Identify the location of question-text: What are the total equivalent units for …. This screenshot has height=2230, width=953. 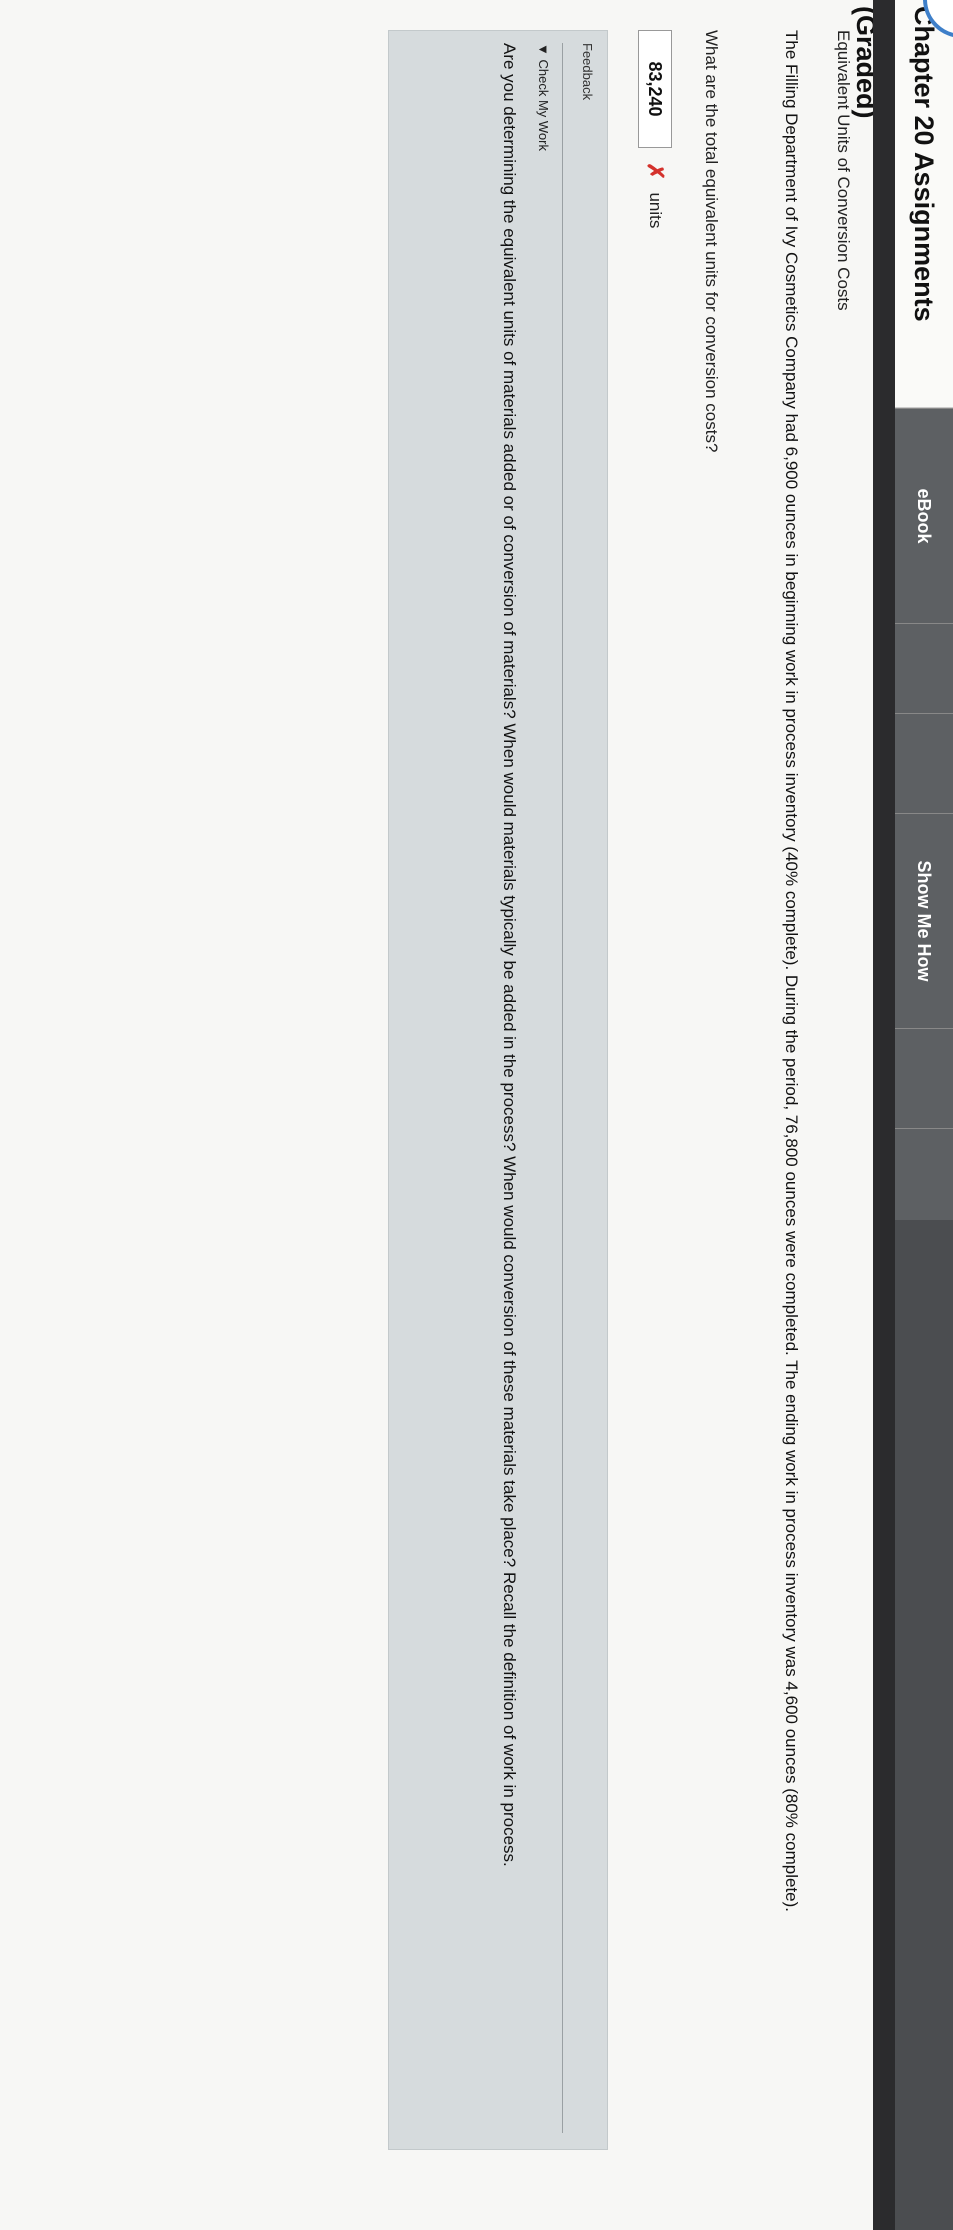
(711, 241).